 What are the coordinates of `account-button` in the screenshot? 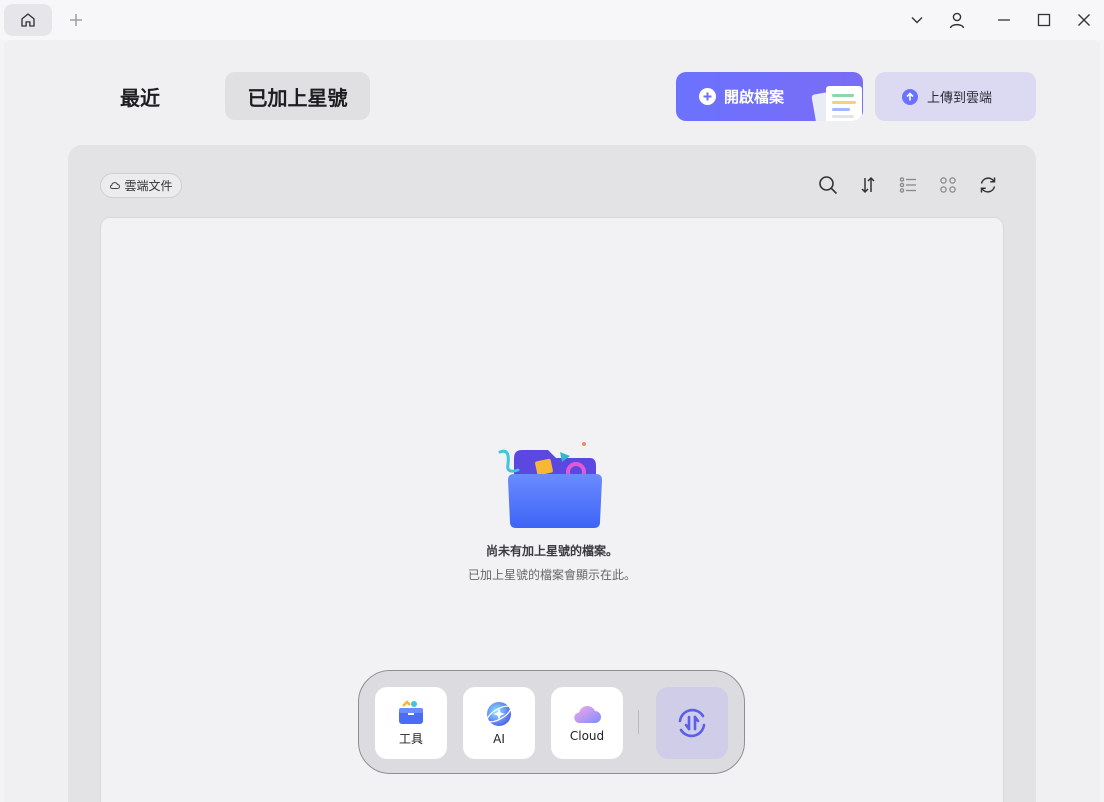 It's located at (957, 20).